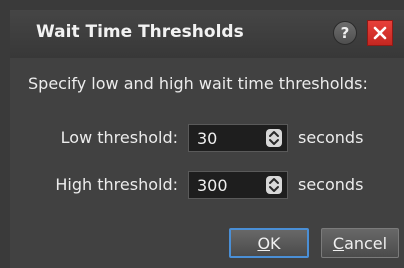 The image size is (404, 268). What do you see at coordinates (140, 32) in the screenshot?
I see `dialog-title: Wait Time Thresholds` at bounding box center [140, 32].